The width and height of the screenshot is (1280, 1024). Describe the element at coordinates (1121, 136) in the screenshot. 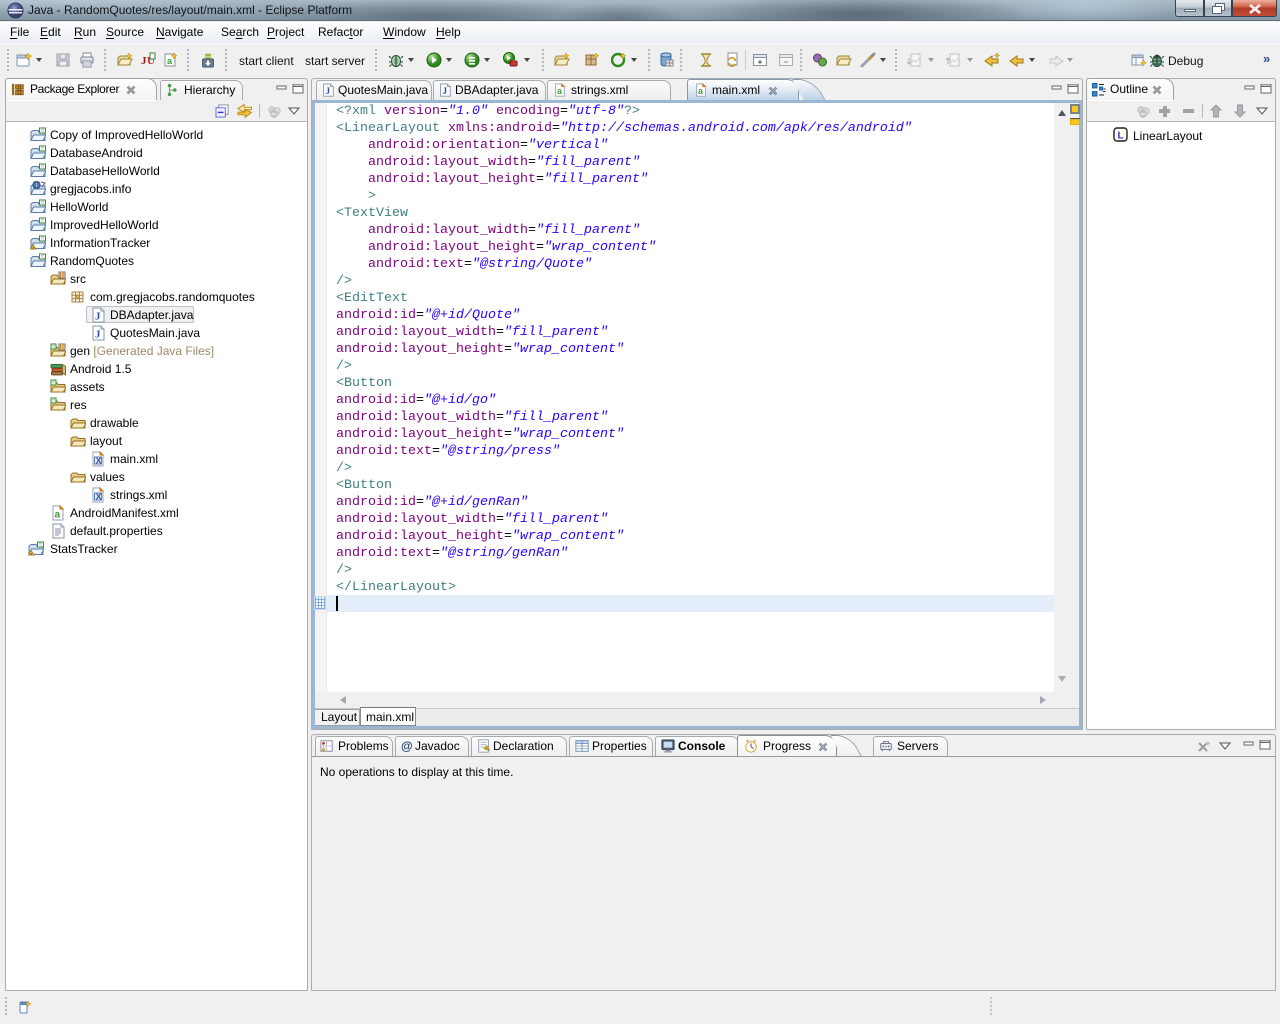

I see `svg-text: L` at that location.